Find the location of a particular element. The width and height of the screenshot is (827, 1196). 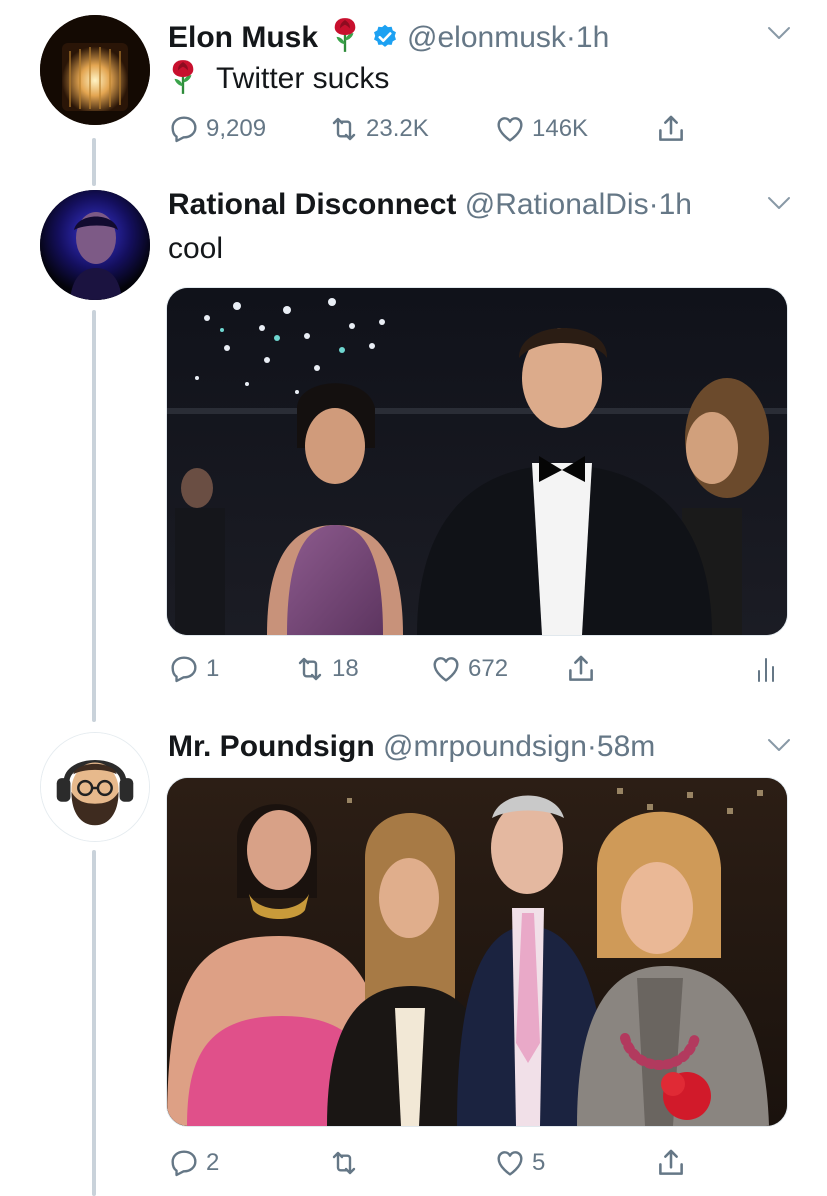

reply-button: 2 is located at coordinates (193, 1163).